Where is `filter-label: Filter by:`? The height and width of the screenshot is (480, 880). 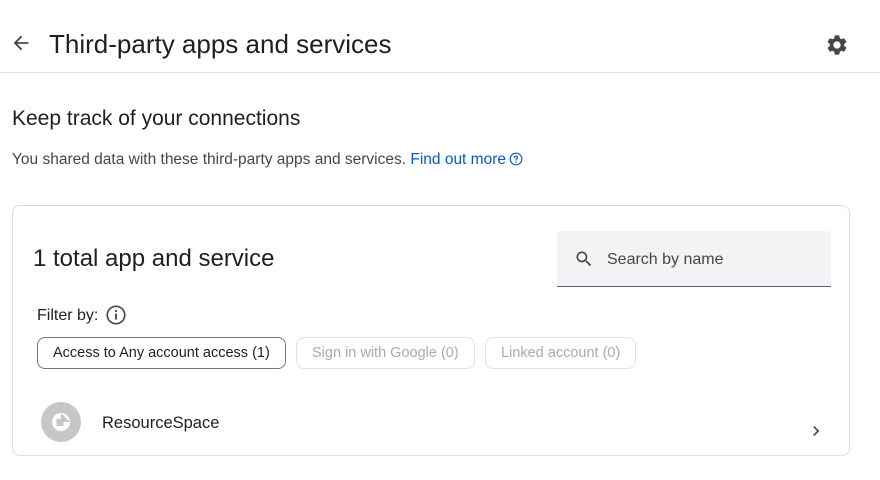 filter-label: Filter by: is located at coordinates (68, 315).